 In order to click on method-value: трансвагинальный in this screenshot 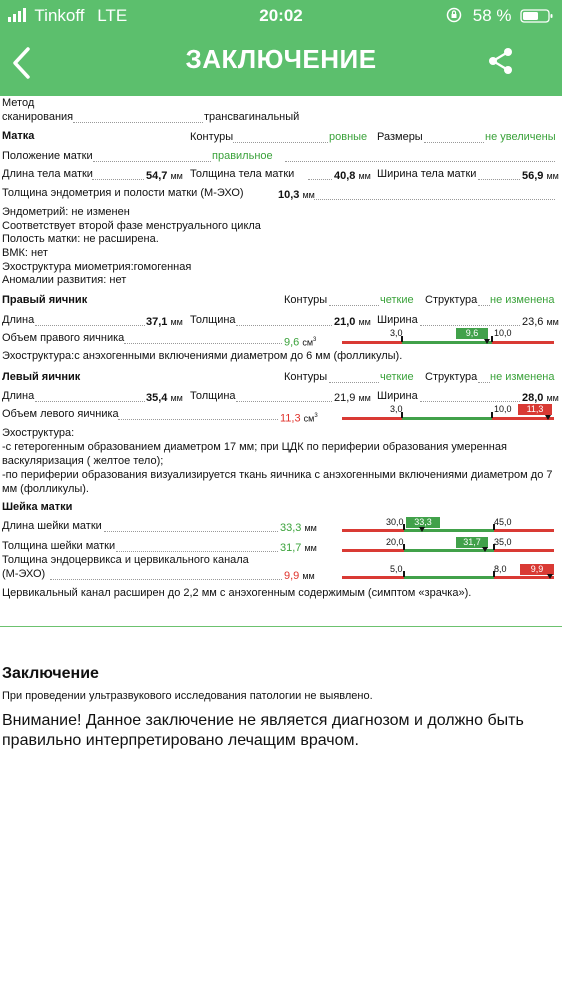, I will do `click(252, 117)`.